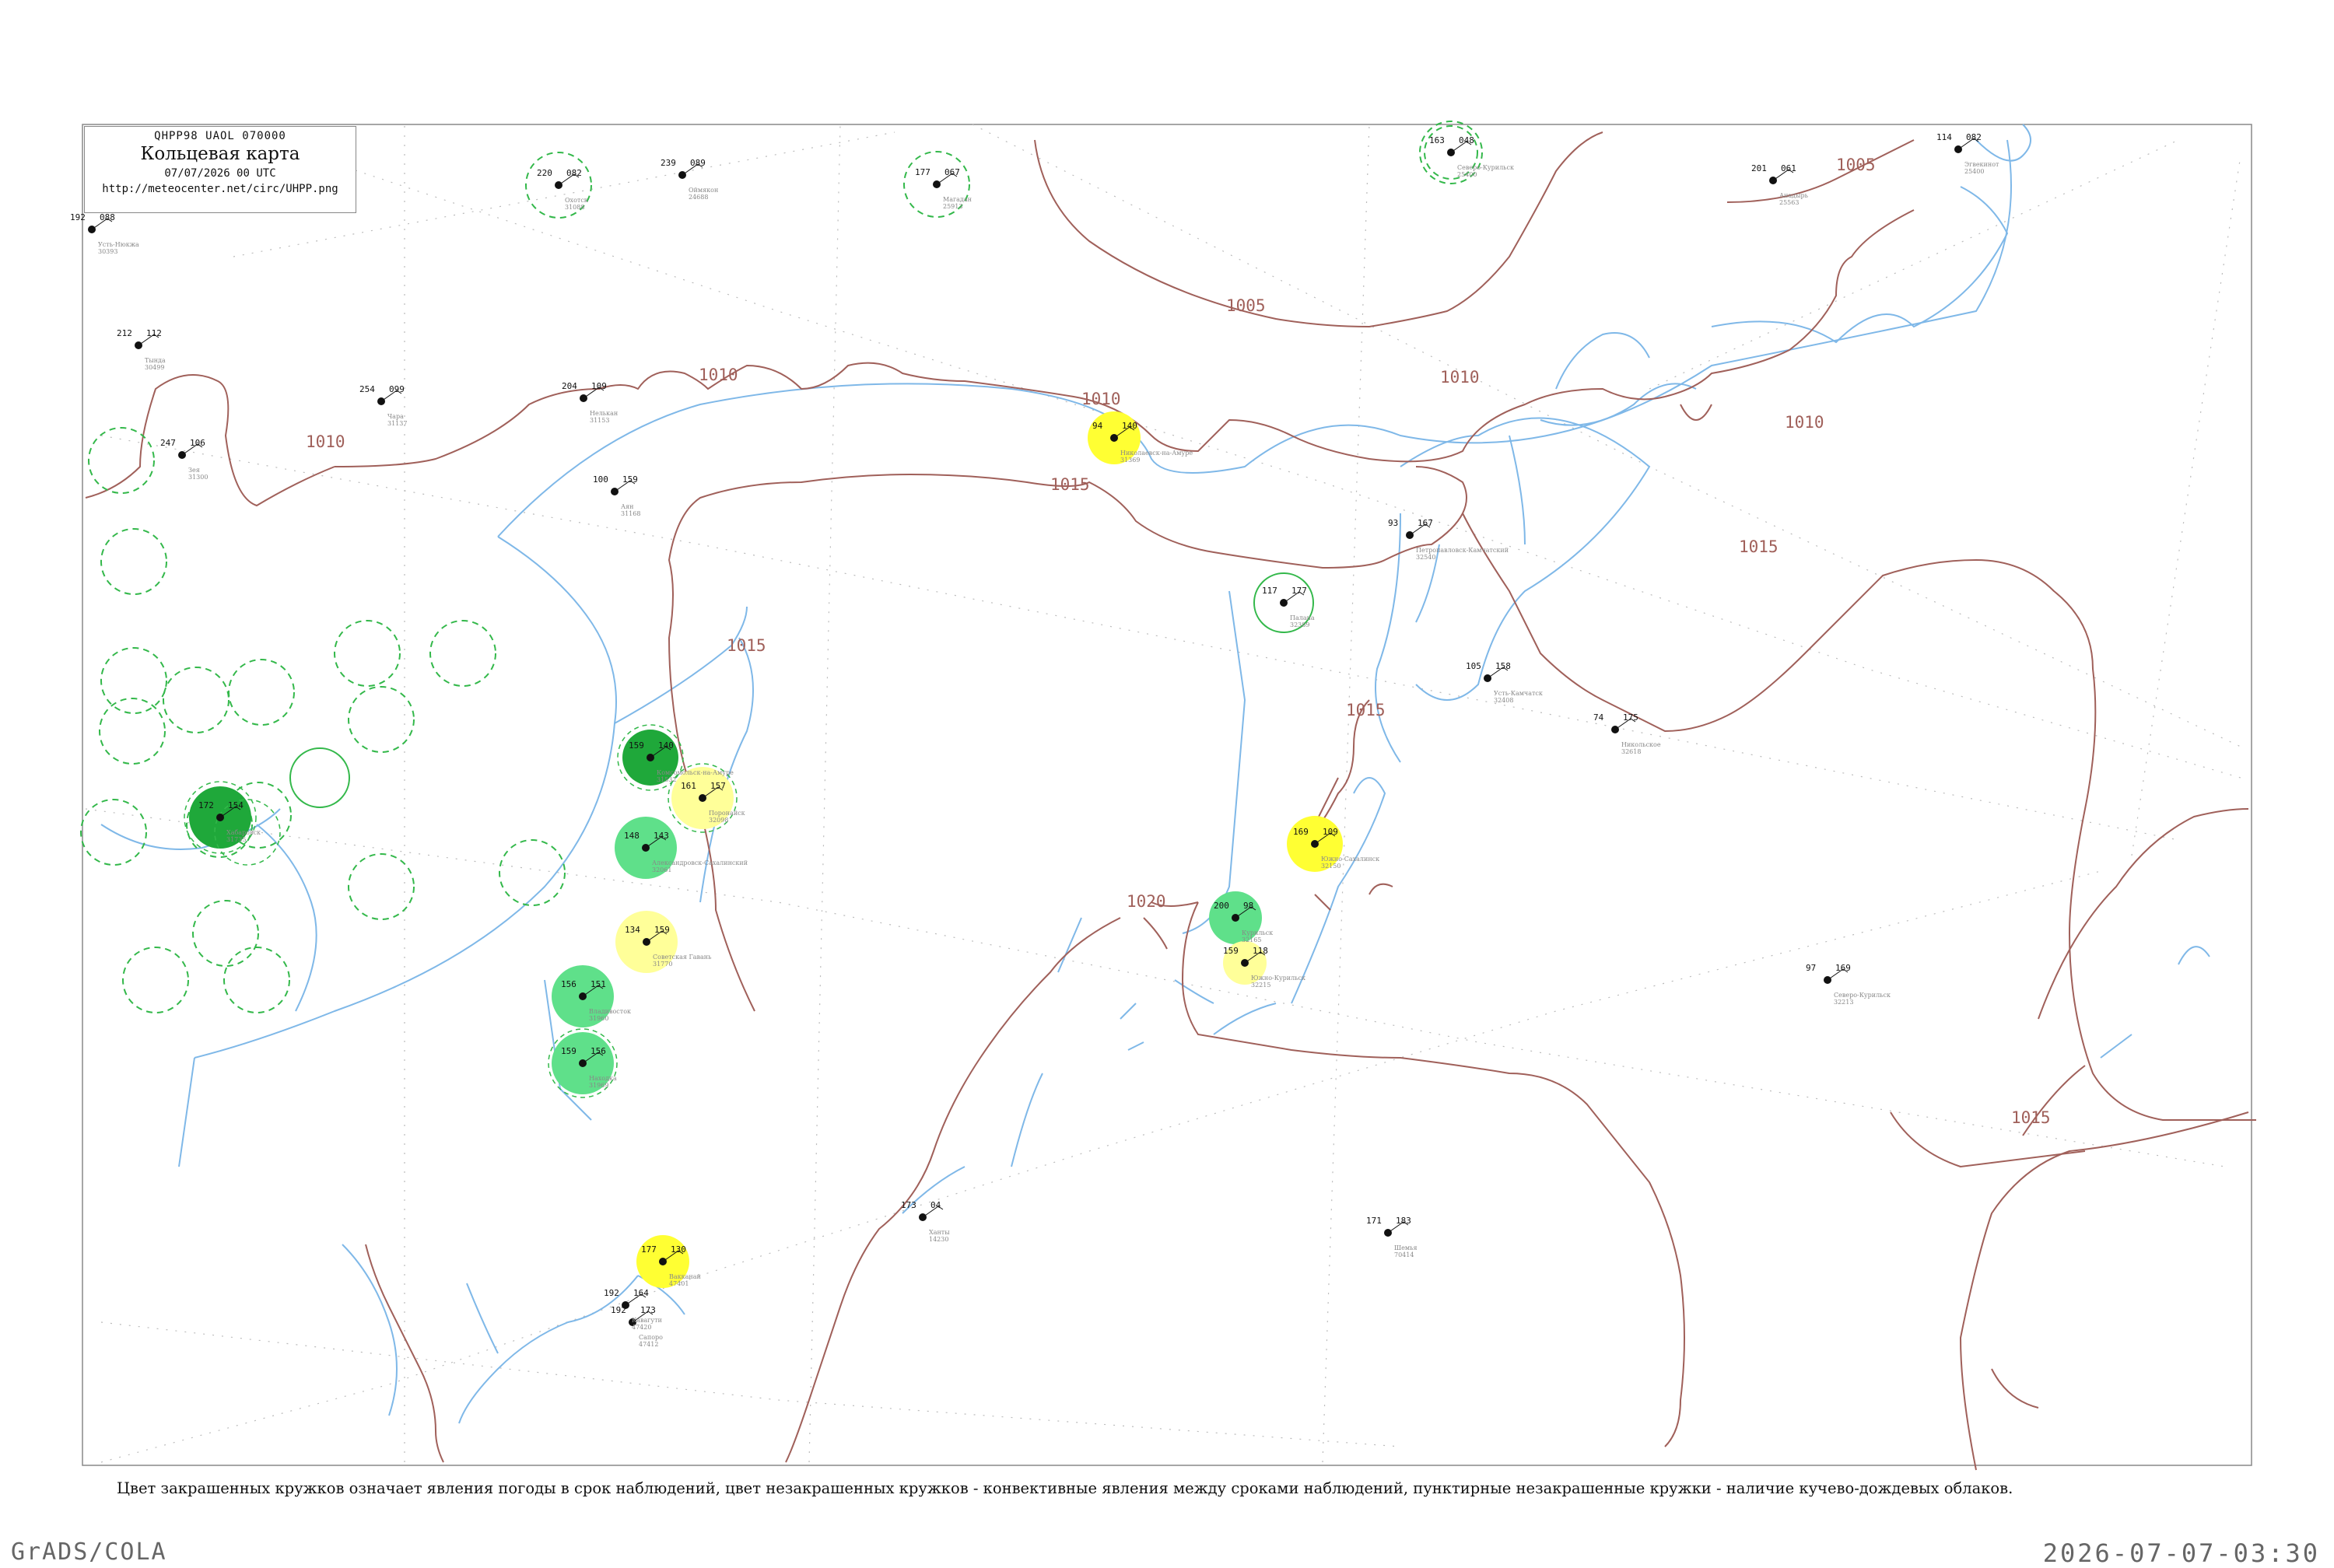  What do you see at coordinates (1503, 666) in the screenshot?
I see `station-pressure: 158` at bounding box center [1503, 666].